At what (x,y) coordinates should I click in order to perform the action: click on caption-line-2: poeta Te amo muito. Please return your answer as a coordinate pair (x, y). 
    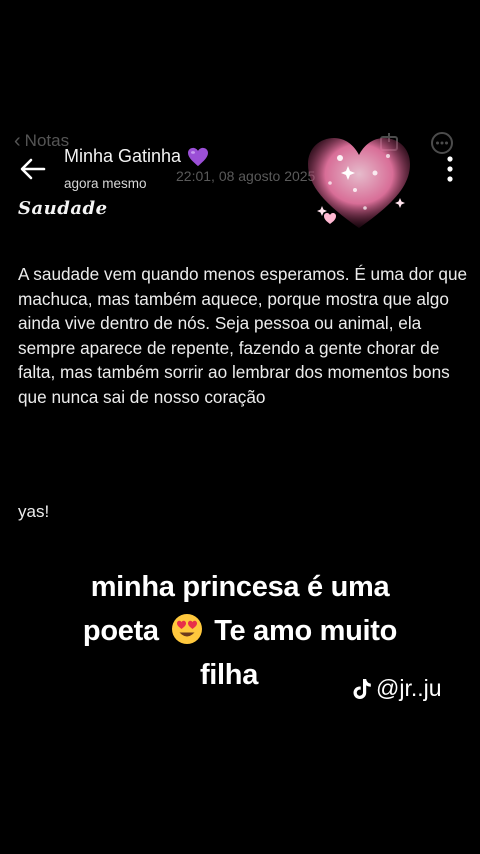
    Looking at the image, I should click on (240, 631).